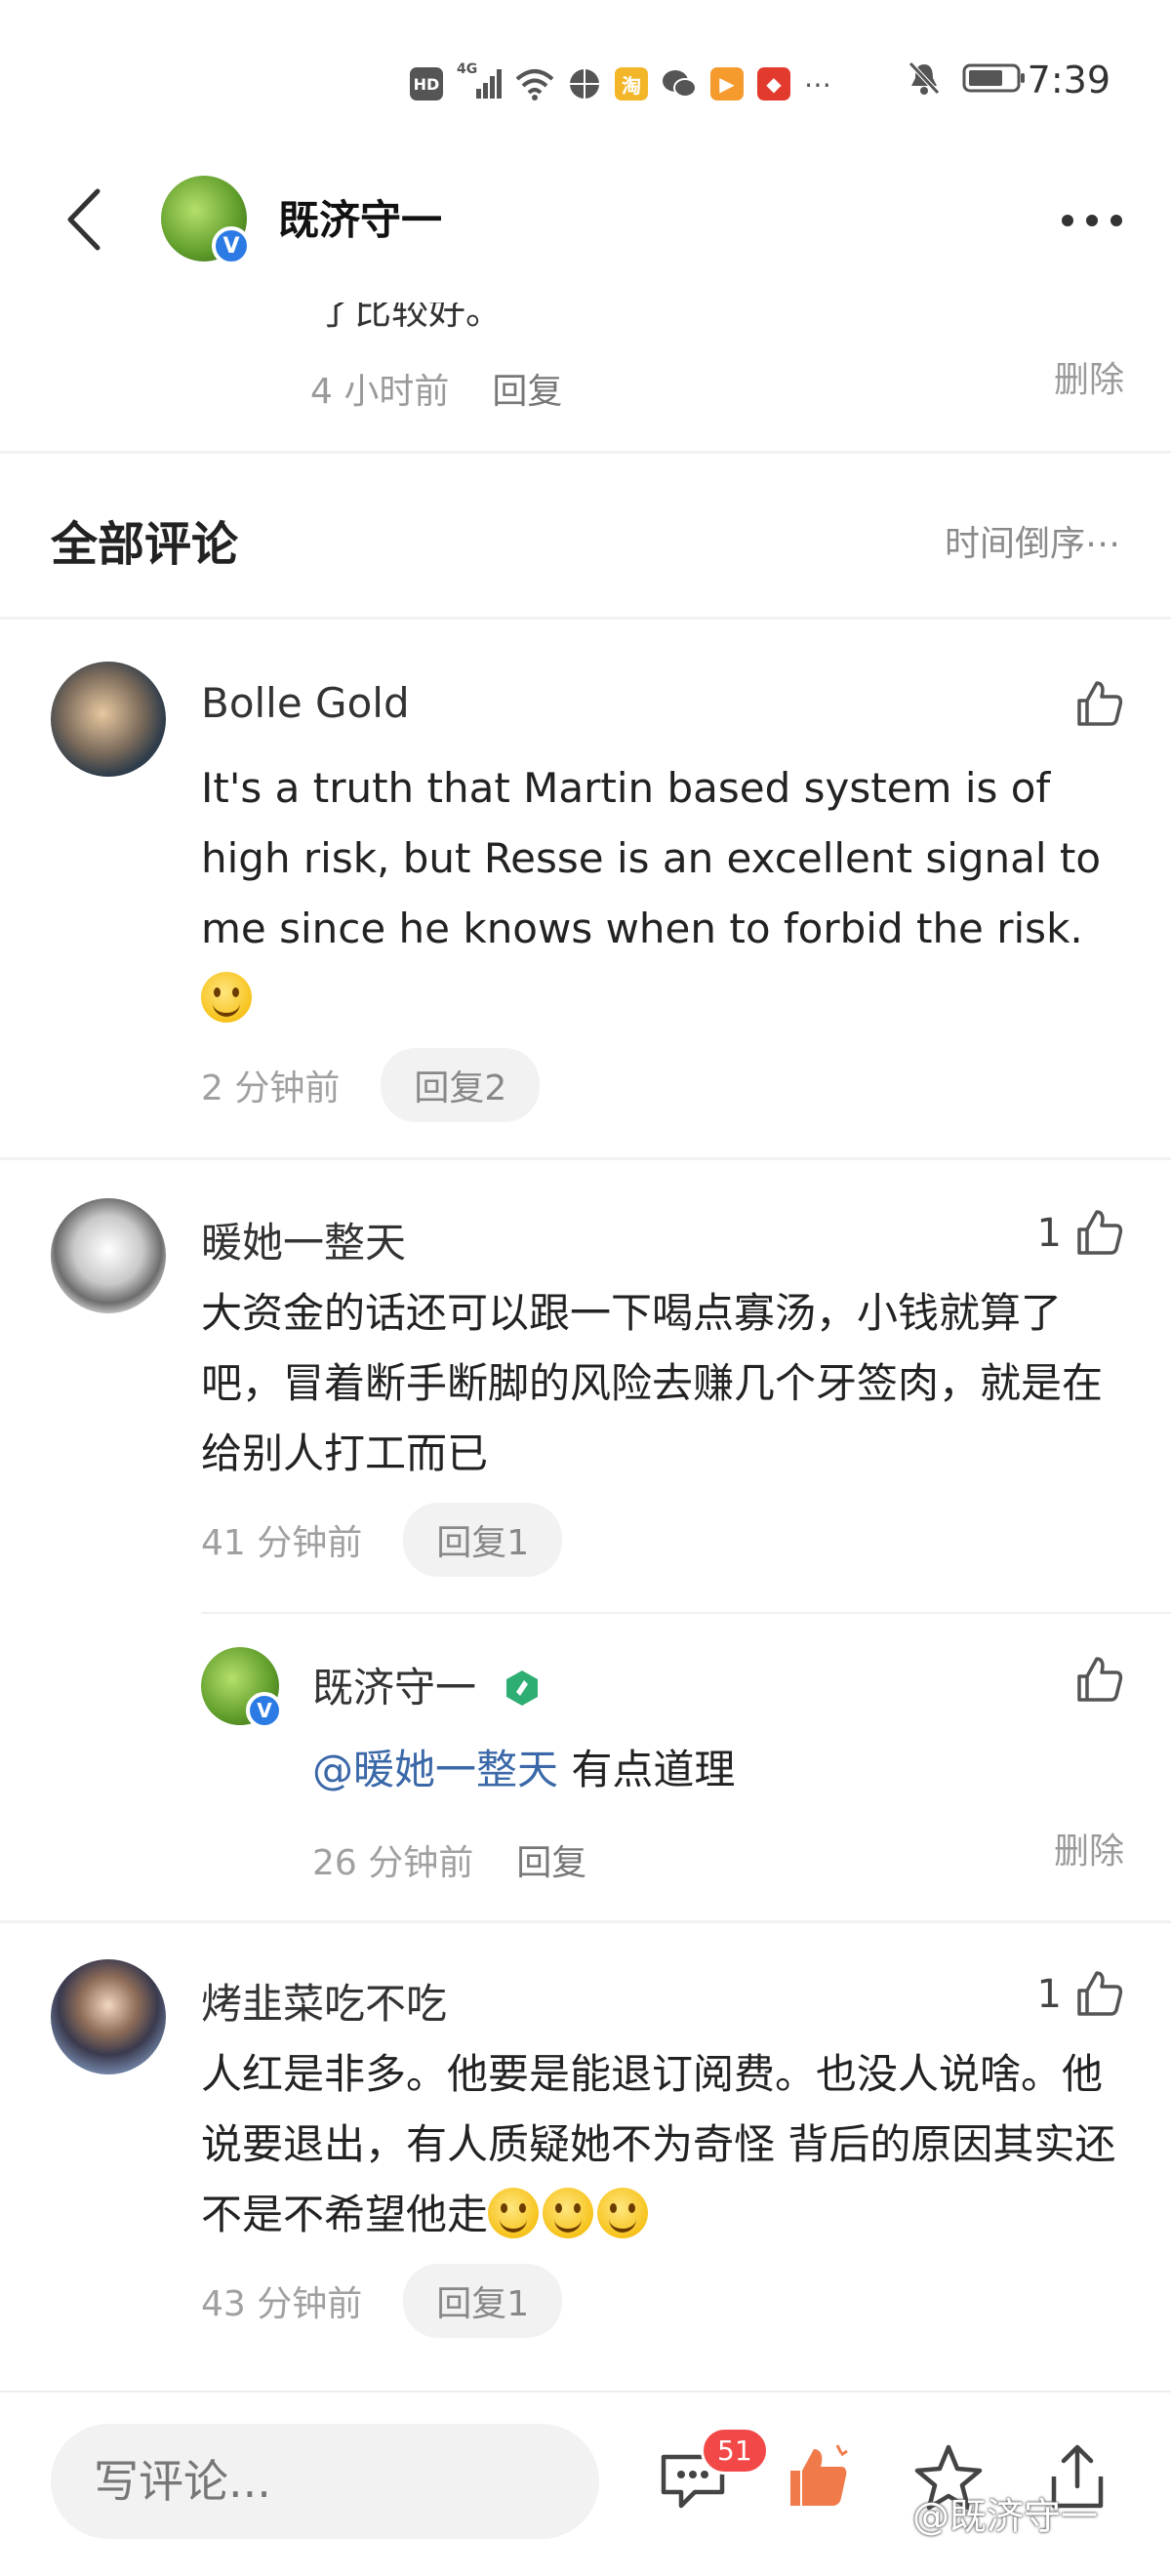 The image size is (1171, 2576). Describe the element at coordinates (206, 220) in the screenshot. I see `author-avatar: V` at that location.